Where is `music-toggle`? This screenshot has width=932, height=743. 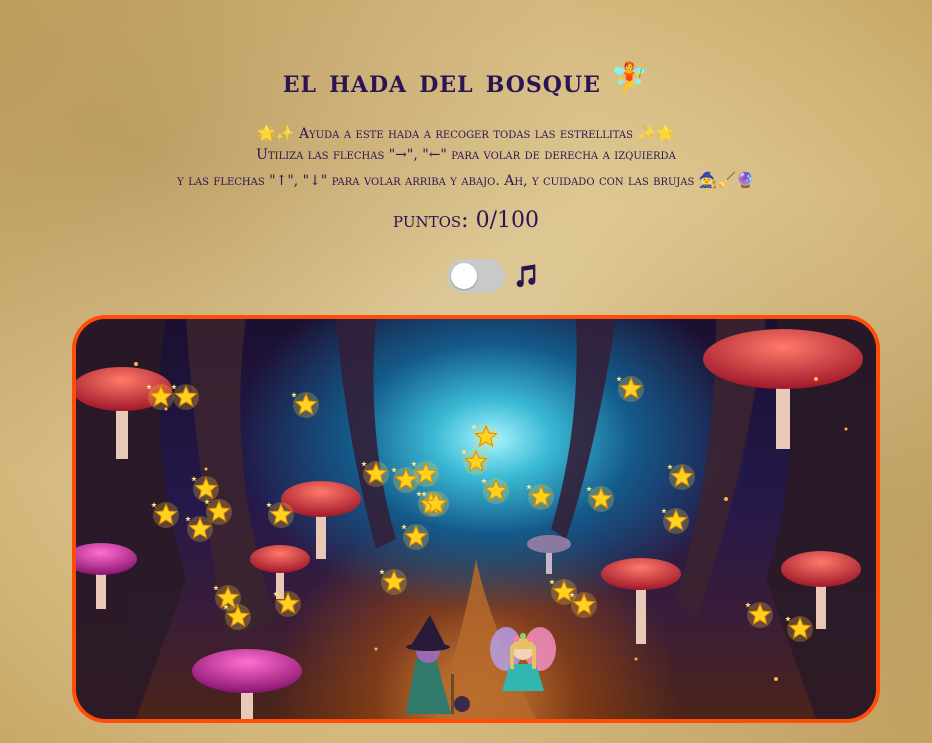
music-toggle is located at coordinates (476, 276).